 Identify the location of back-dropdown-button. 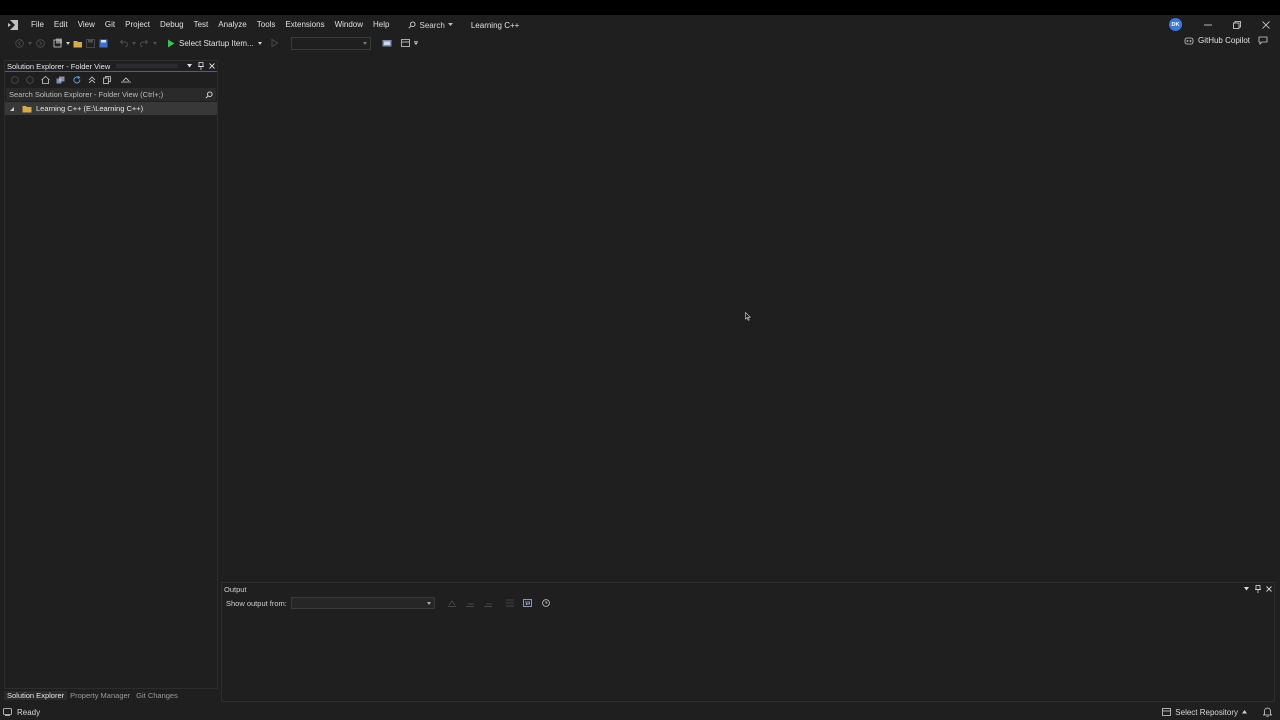
(29, 43).